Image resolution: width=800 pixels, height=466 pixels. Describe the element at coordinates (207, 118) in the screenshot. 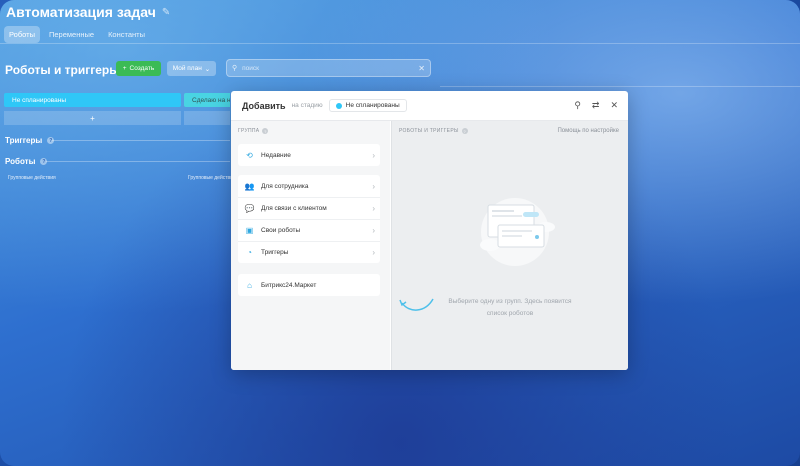

I see `add-robot-cell` at that location.